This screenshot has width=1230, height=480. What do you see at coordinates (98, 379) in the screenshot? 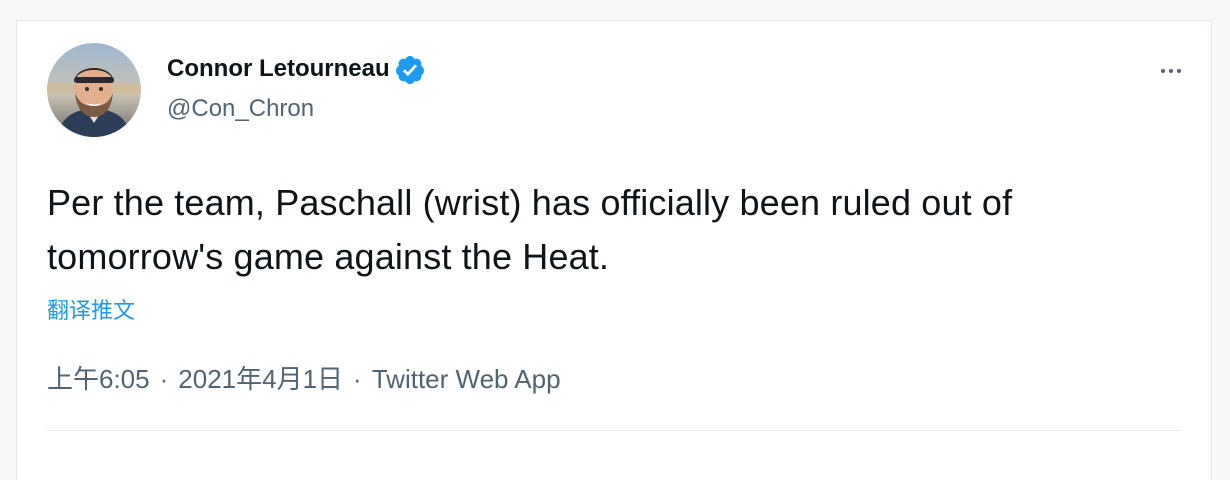
I see `tweet-time: 上午6:05` at bounding box center [98, 379].